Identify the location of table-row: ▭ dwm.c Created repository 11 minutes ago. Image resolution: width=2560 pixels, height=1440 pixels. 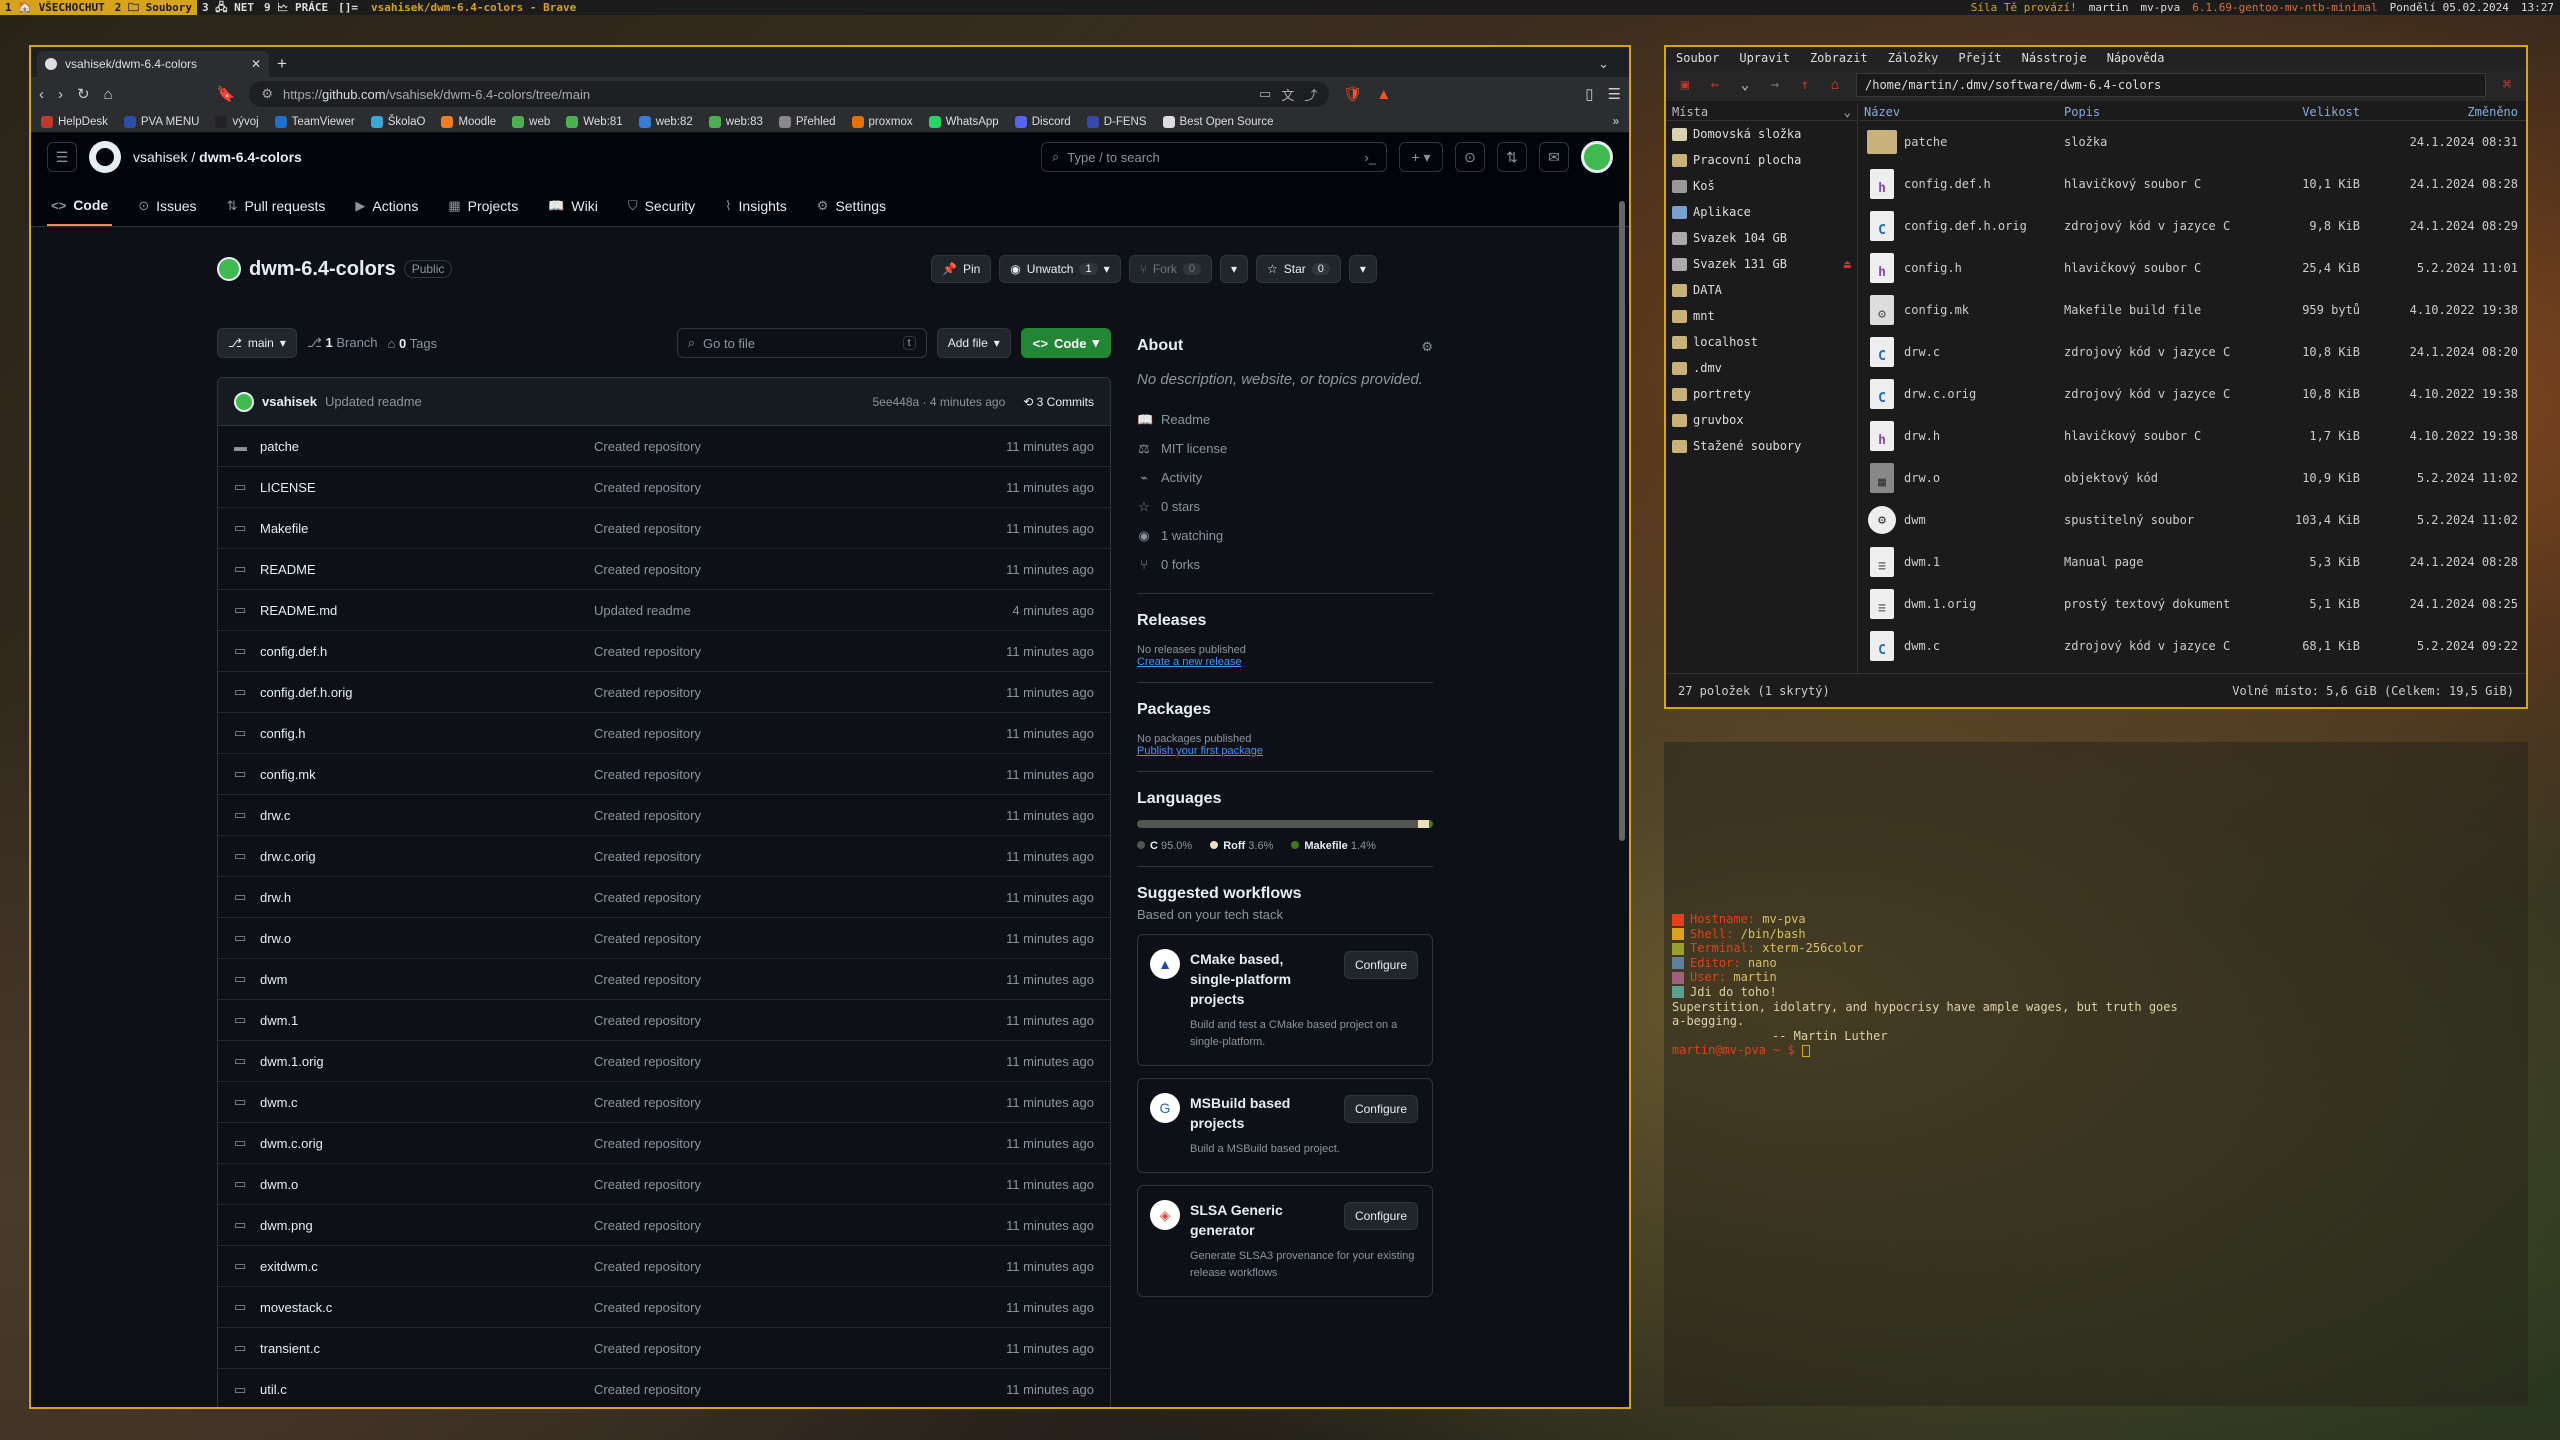
(664, 1102).